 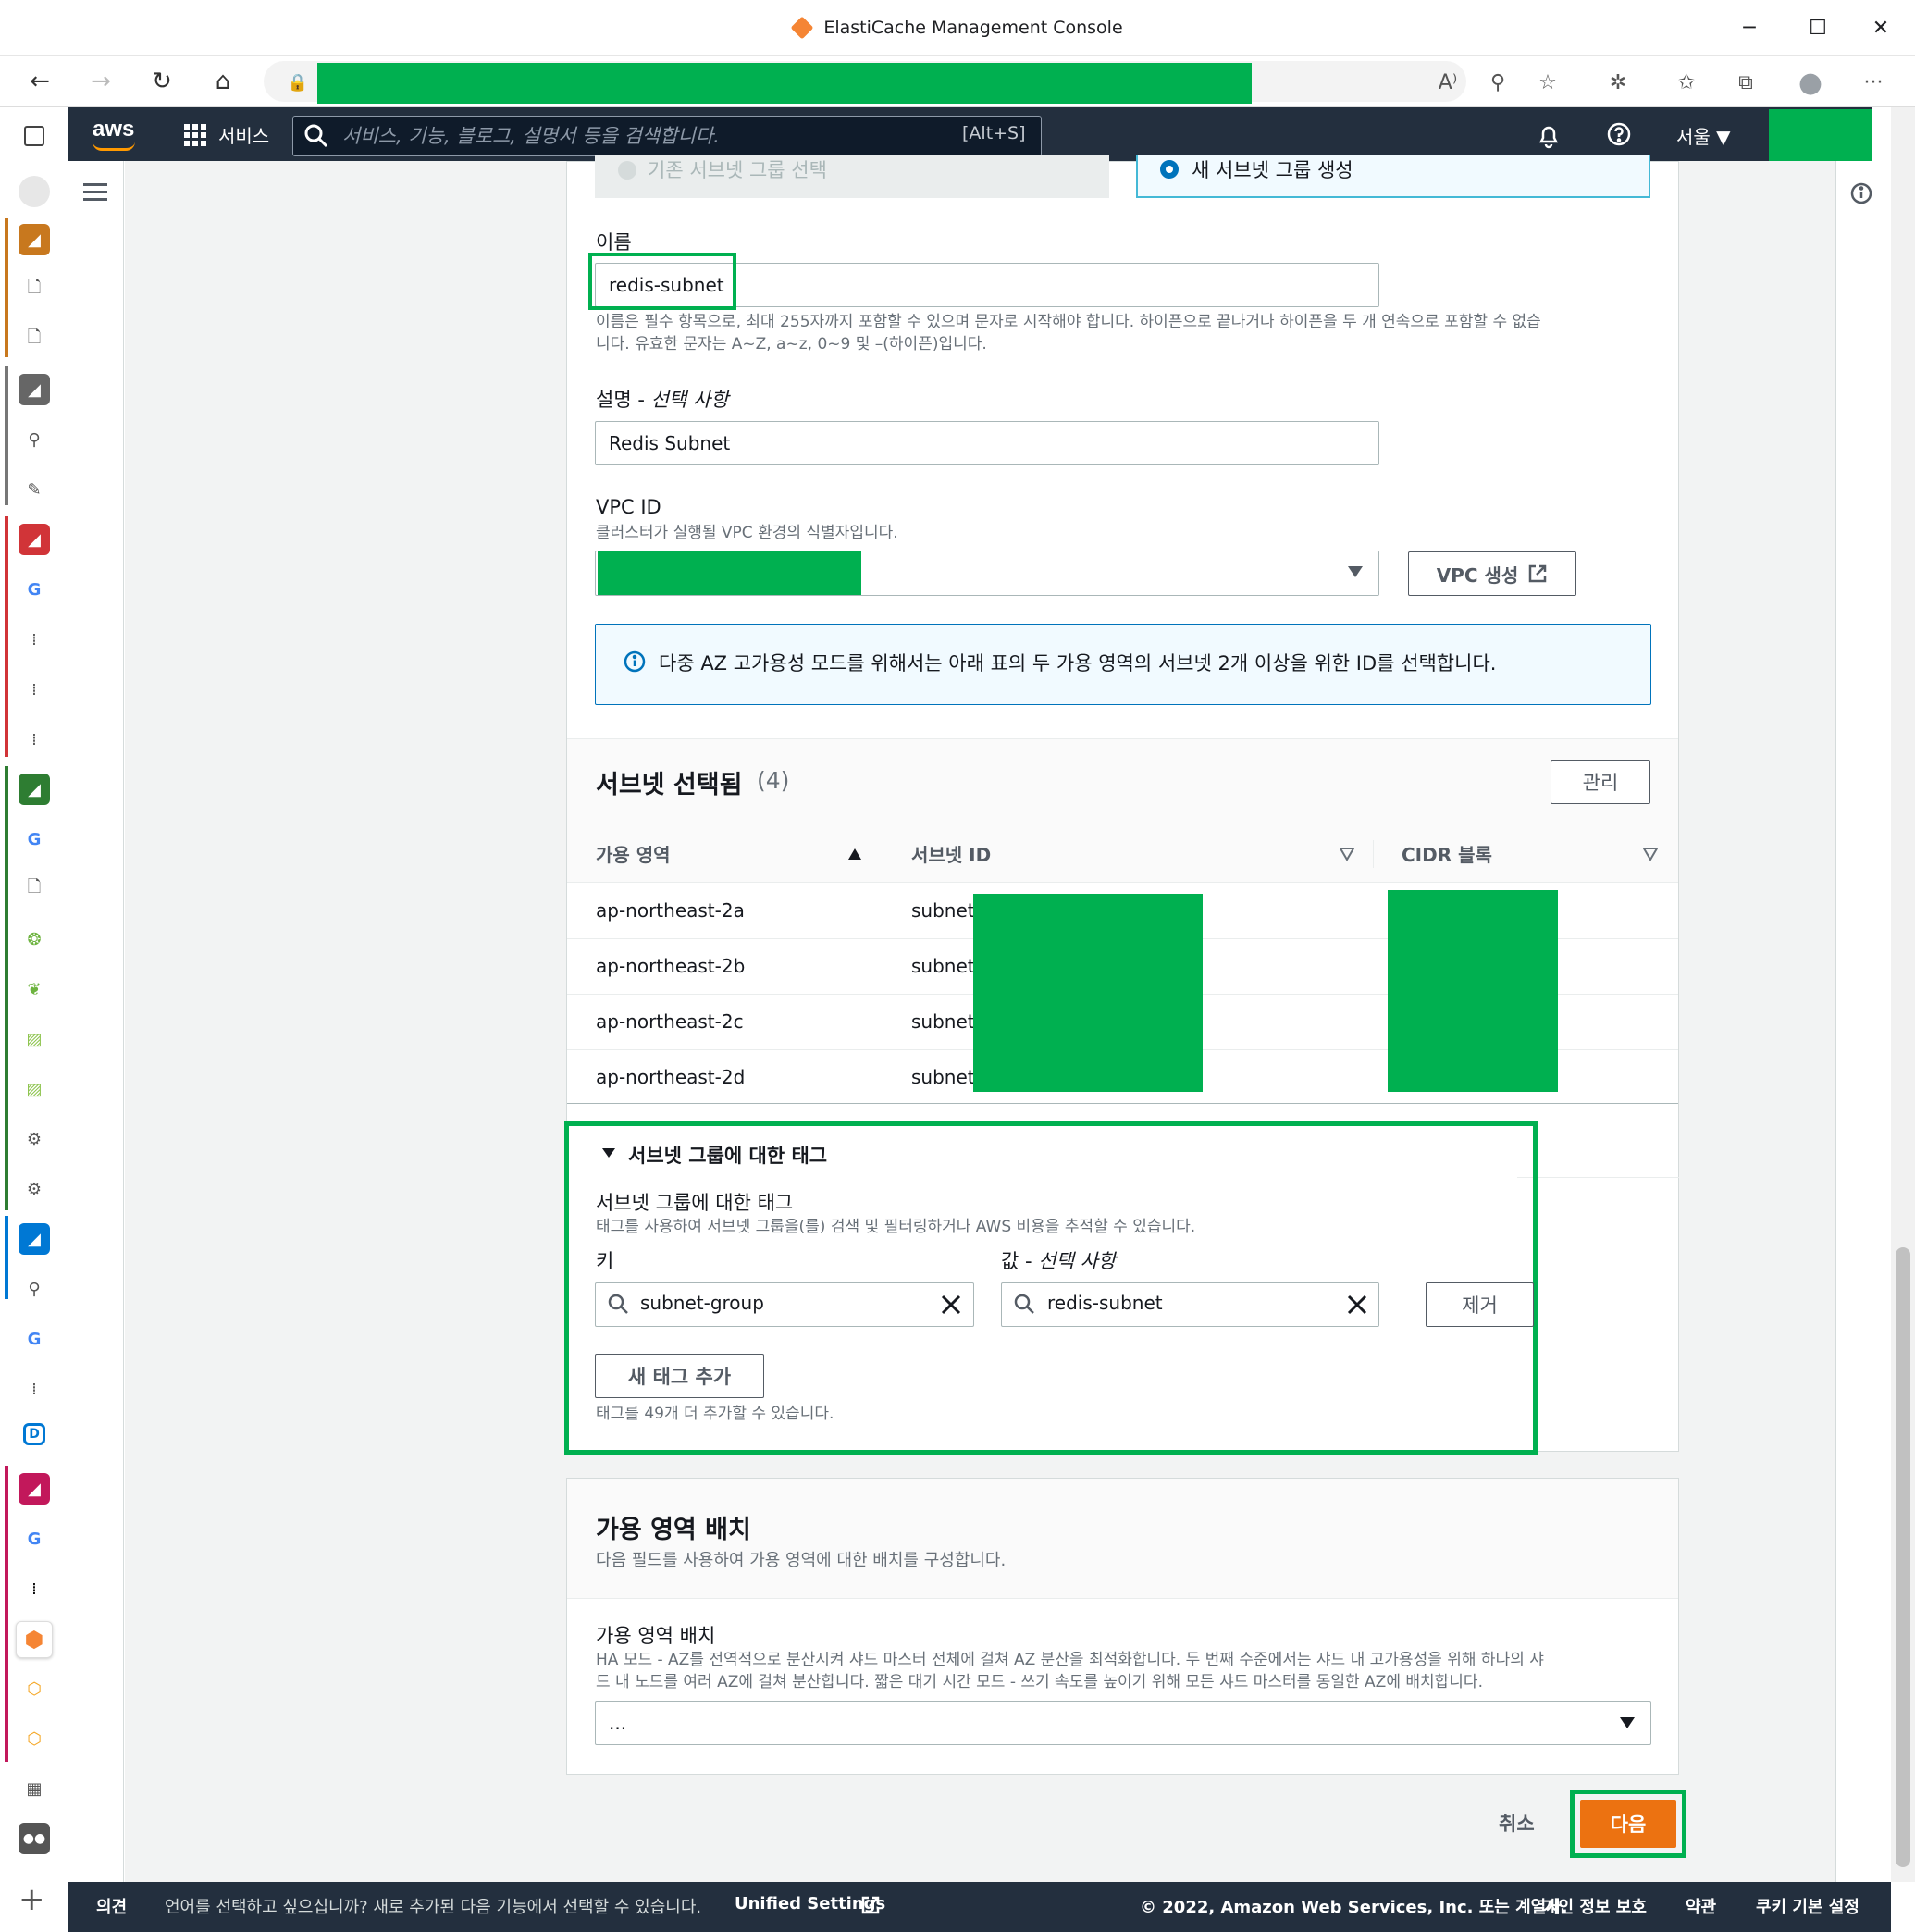 What do you see at coordinates (1480, 1304) in the screenshot?
I see `remove-tag-button: 제거` at bounding box center [1480, 1304].